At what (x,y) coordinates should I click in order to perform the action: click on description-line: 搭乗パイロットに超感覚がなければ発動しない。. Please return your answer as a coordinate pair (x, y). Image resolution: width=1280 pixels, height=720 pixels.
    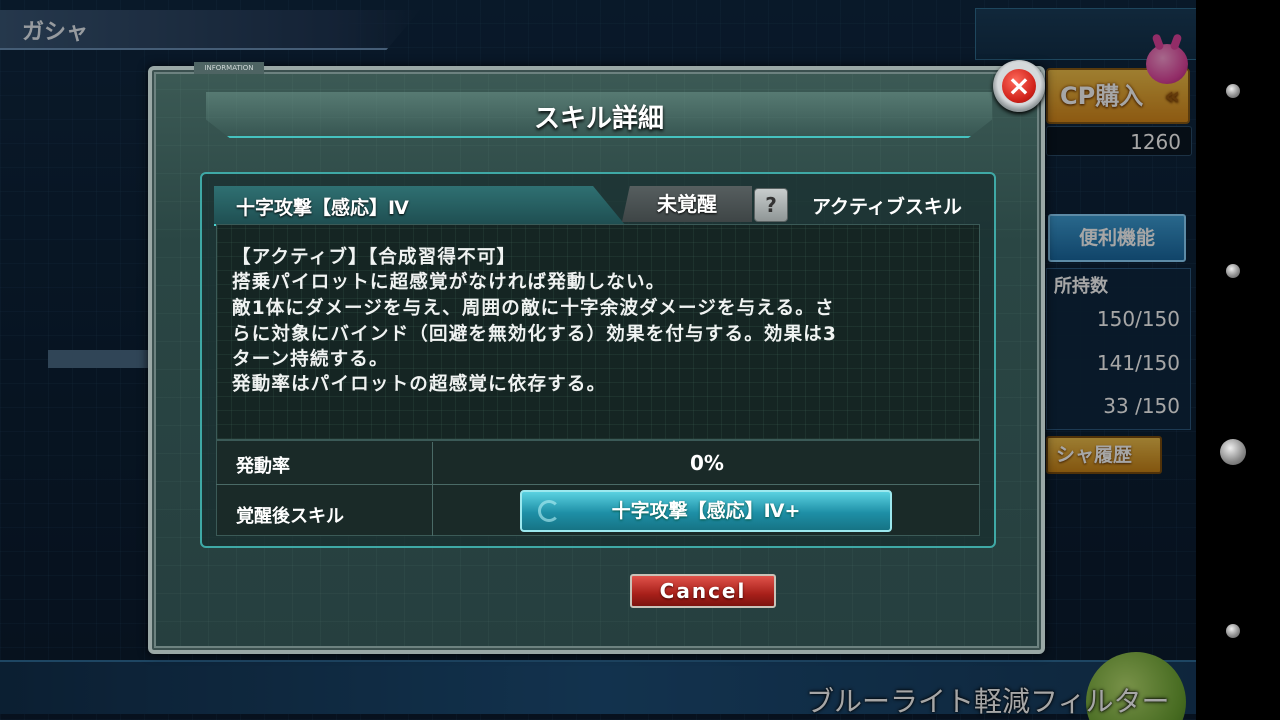
    Looking at the image, I should click on (449, 282).